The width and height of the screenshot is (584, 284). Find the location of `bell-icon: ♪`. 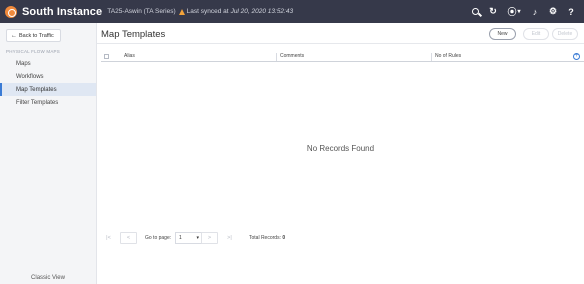

bell-icon: ♪ is located at coordinates (535, 11).